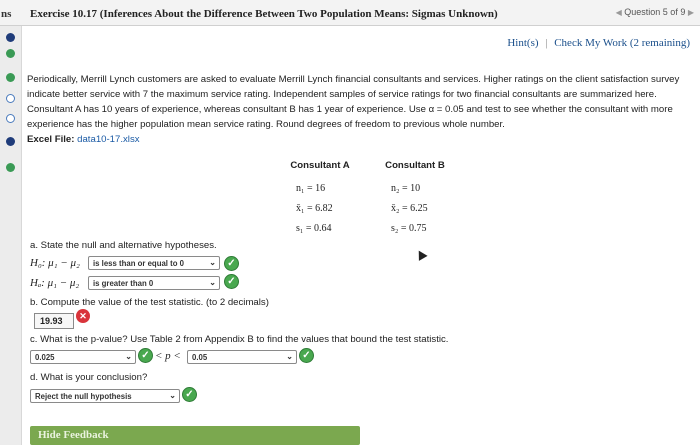  Describe the element at coordinates (320, 165) in the screenshot. I see `consultant-a-header: Consultant A` at that location.